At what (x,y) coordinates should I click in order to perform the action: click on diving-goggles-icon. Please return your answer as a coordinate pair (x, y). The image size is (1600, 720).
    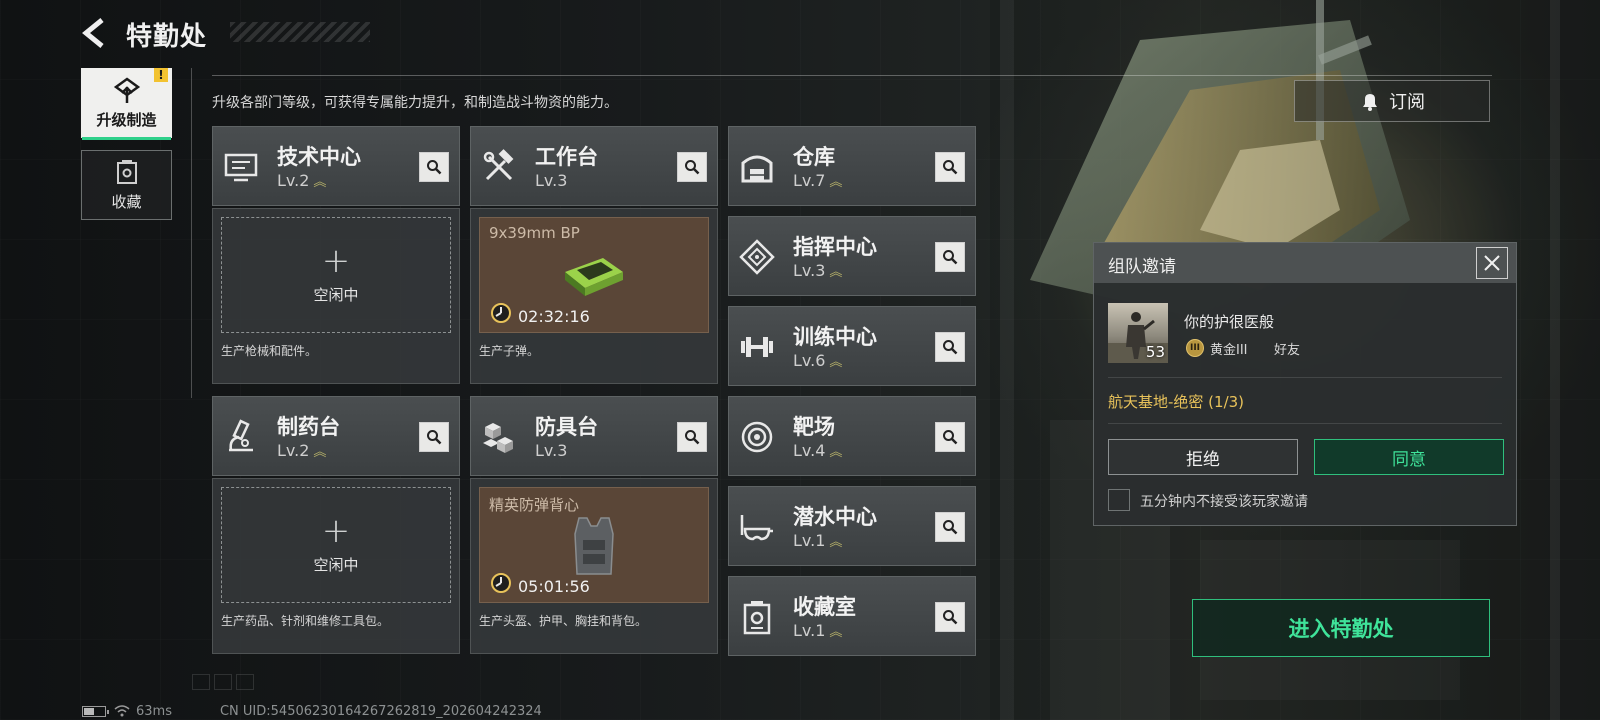
    Looking at the image, I should click on (756, 528).